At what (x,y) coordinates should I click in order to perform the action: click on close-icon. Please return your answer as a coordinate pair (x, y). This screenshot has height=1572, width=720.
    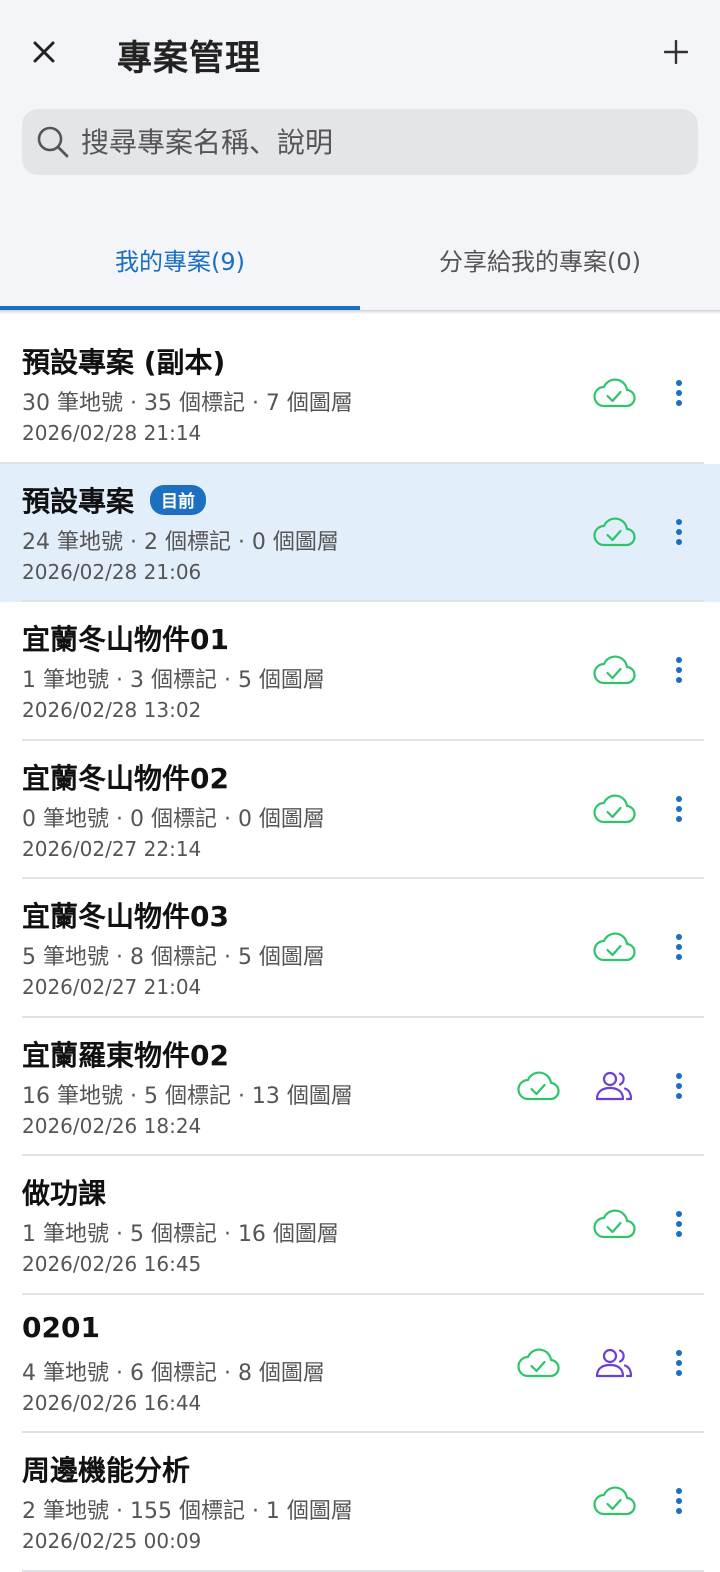
    Looking at the image, I should click on (44, 52).